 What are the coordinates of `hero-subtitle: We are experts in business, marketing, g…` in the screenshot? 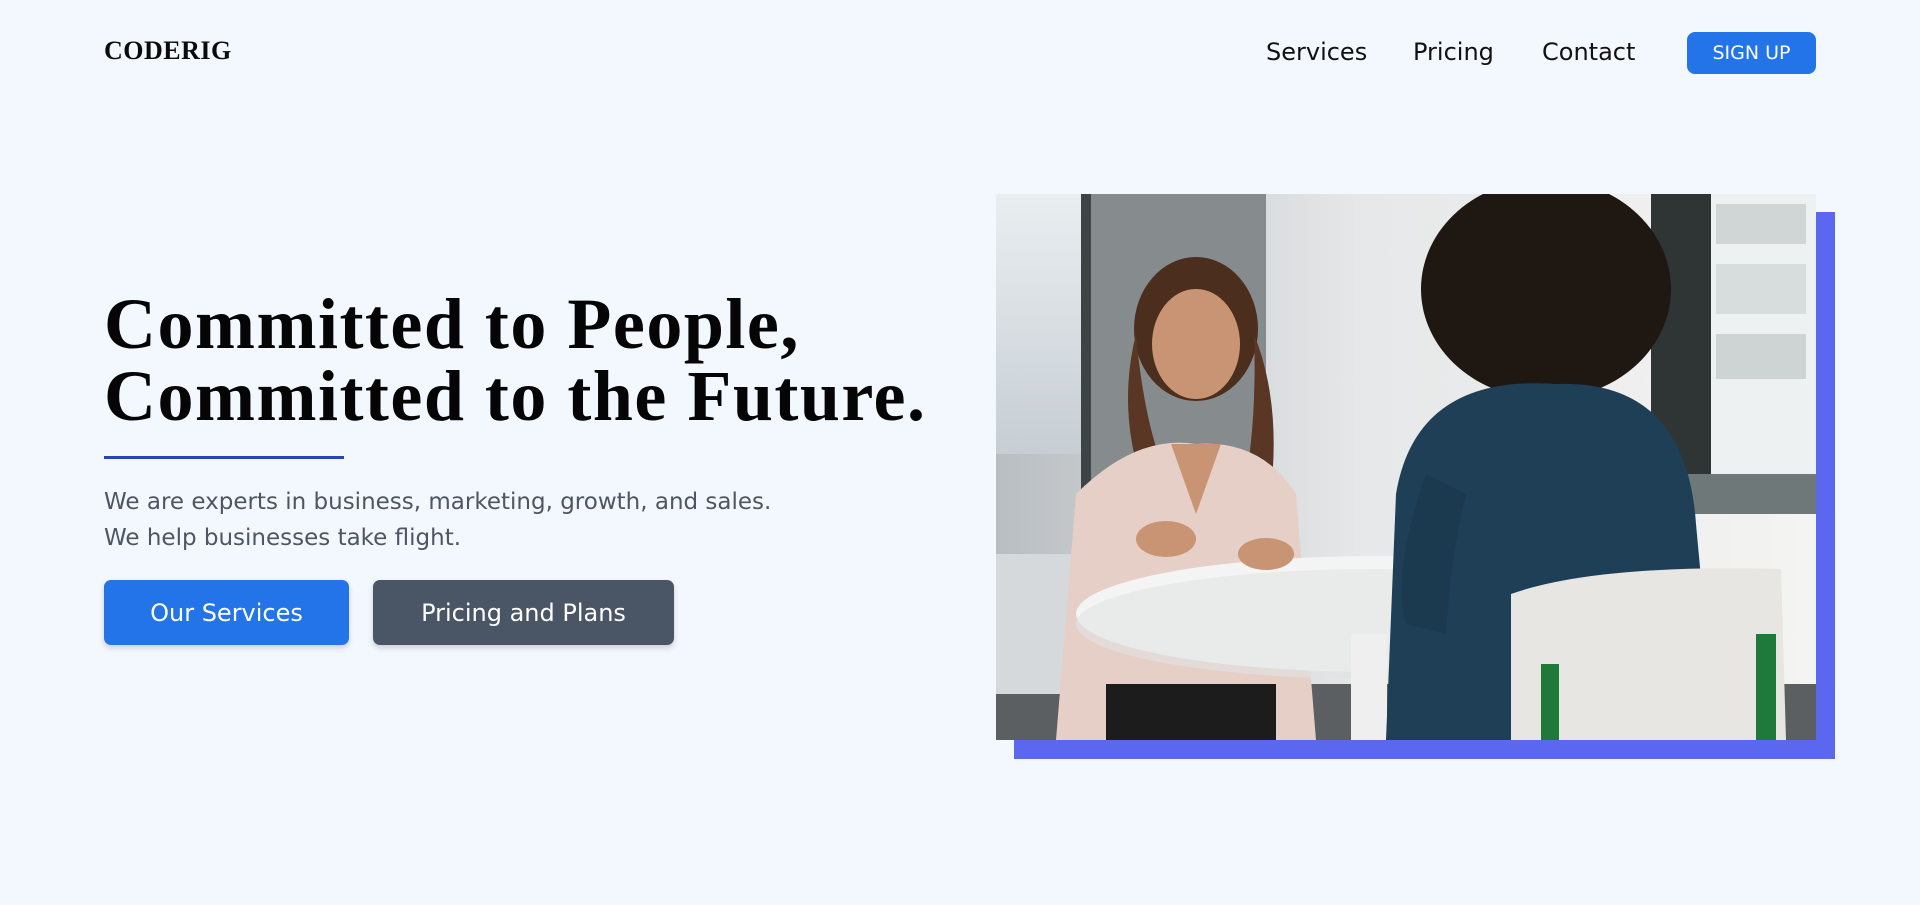 It's located at (464, 520).